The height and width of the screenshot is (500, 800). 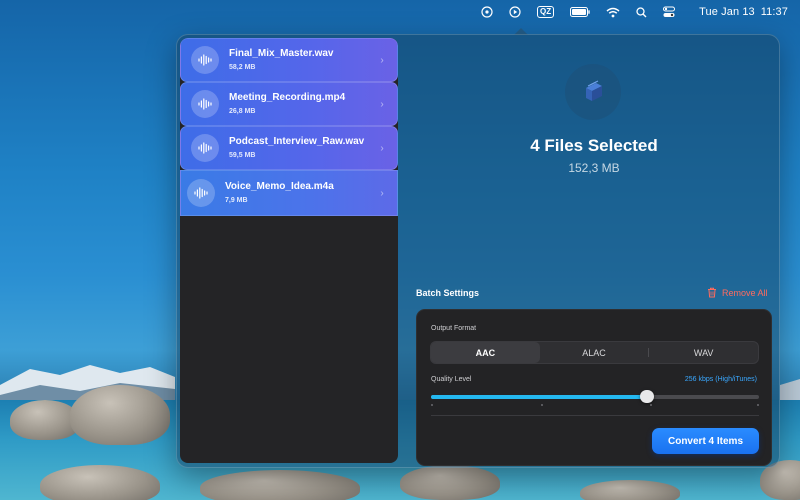 What do you see at coordinates (515, 12) in the screenshot?
I see `play-circle-icon` at bounding box center [515, 12].